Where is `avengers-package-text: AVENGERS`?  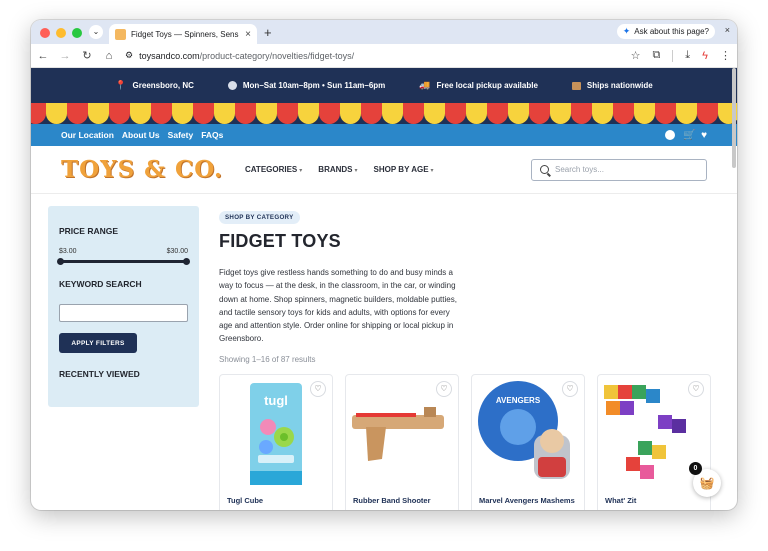 avengers-package-text: AVENGERS is located at coordinates (518, 400).